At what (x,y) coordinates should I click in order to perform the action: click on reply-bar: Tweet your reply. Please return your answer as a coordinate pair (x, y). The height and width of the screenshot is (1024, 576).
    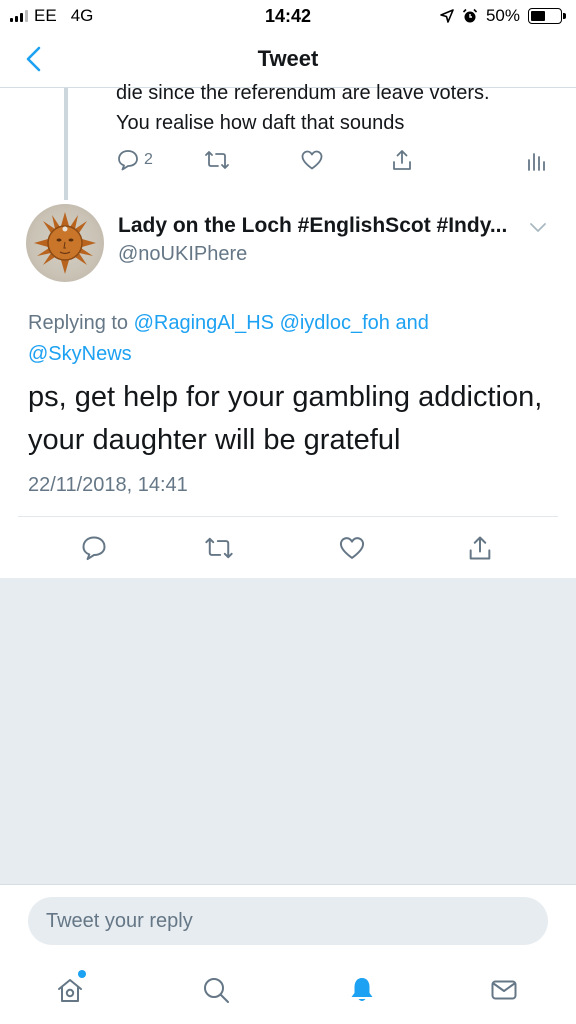
    Looking at the image, I should click on (288, 921).